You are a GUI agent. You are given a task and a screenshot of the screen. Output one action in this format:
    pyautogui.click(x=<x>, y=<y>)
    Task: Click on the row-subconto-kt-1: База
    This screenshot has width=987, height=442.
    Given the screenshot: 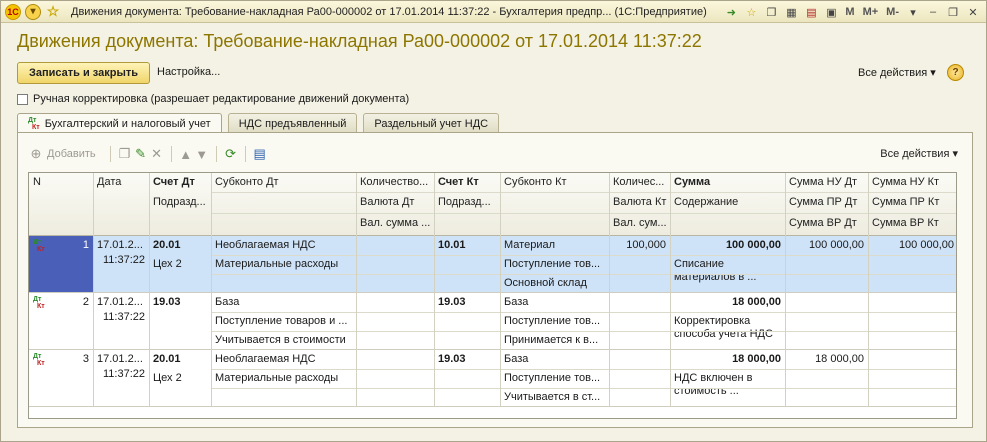 What is the action you would take?
    pyautogui.click(x=516, y=302)
    